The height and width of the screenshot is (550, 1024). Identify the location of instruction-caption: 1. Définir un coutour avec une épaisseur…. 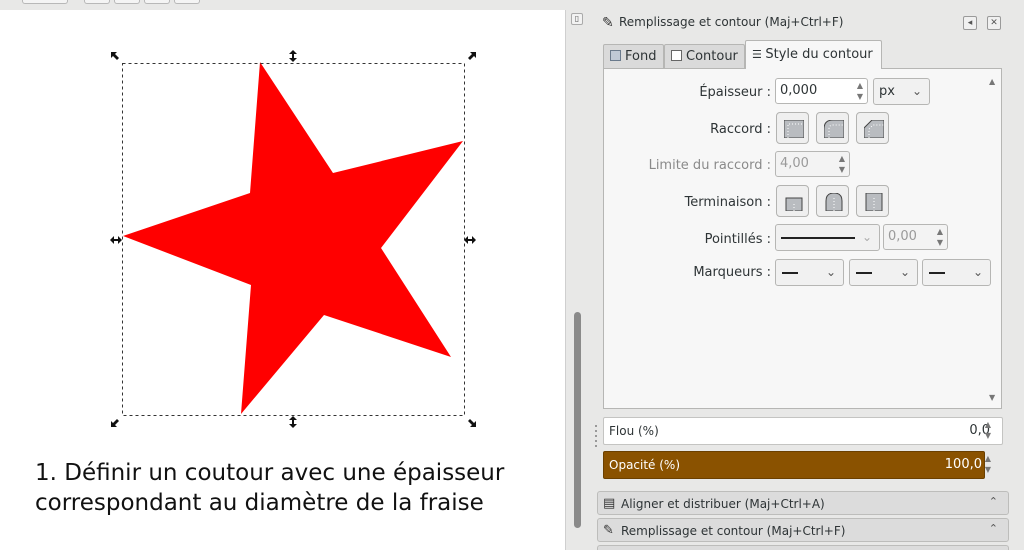
(269, 488).